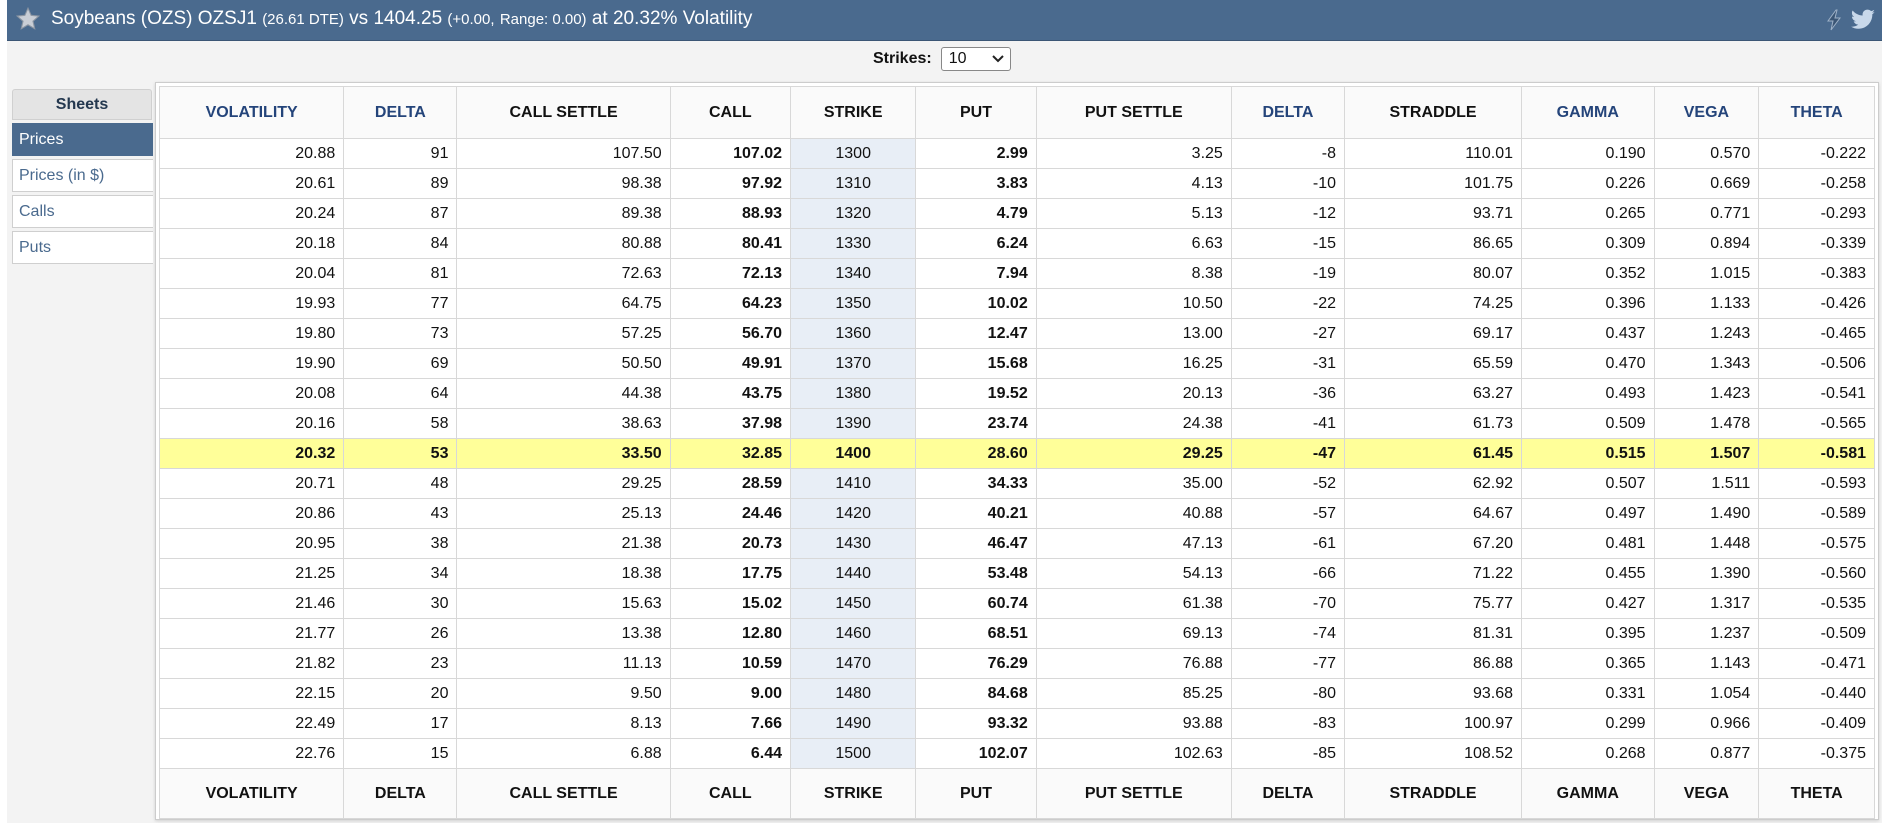 The height and width of the screenshot is (823, 1882). What do you see at coordinates (563, 663) in the screenshot?
I see `cell-call-settle: 11.13` at bounding box center [563, 663].